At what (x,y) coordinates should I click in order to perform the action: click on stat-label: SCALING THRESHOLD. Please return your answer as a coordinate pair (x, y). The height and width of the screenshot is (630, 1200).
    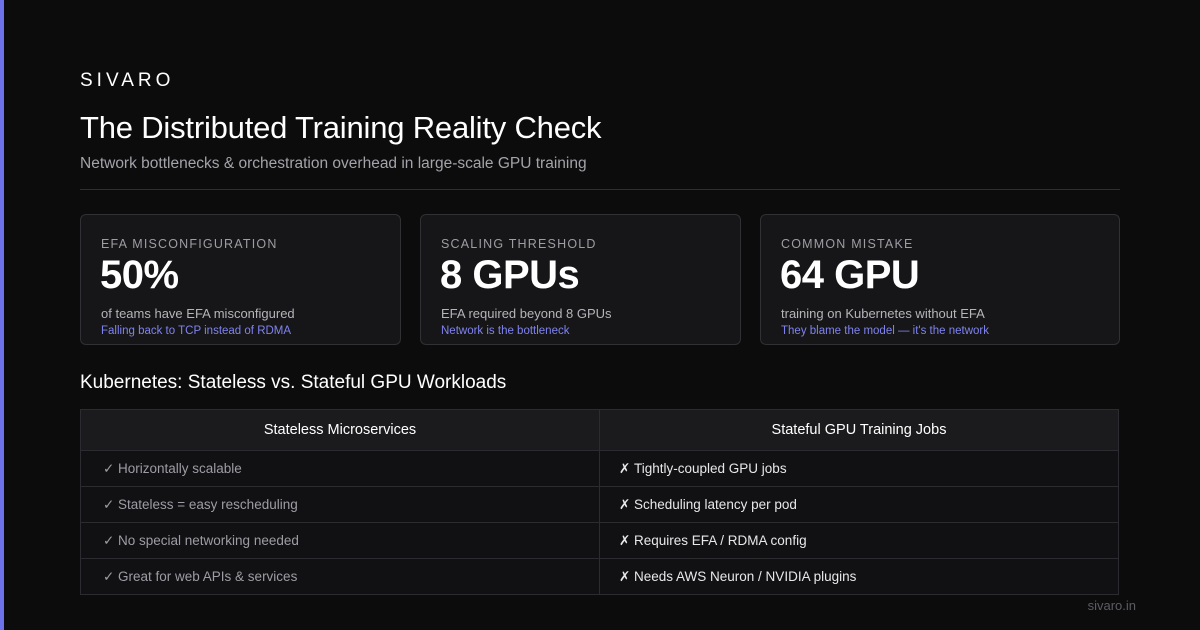
    Looking at the image, I should click on (519, 244).